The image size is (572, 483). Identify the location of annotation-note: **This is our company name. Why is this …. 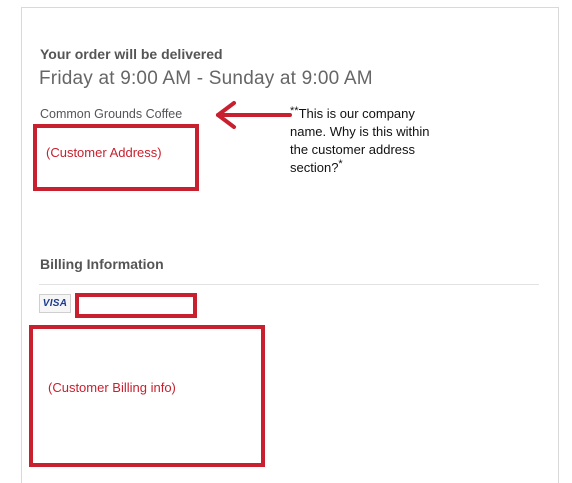
(365, 141).